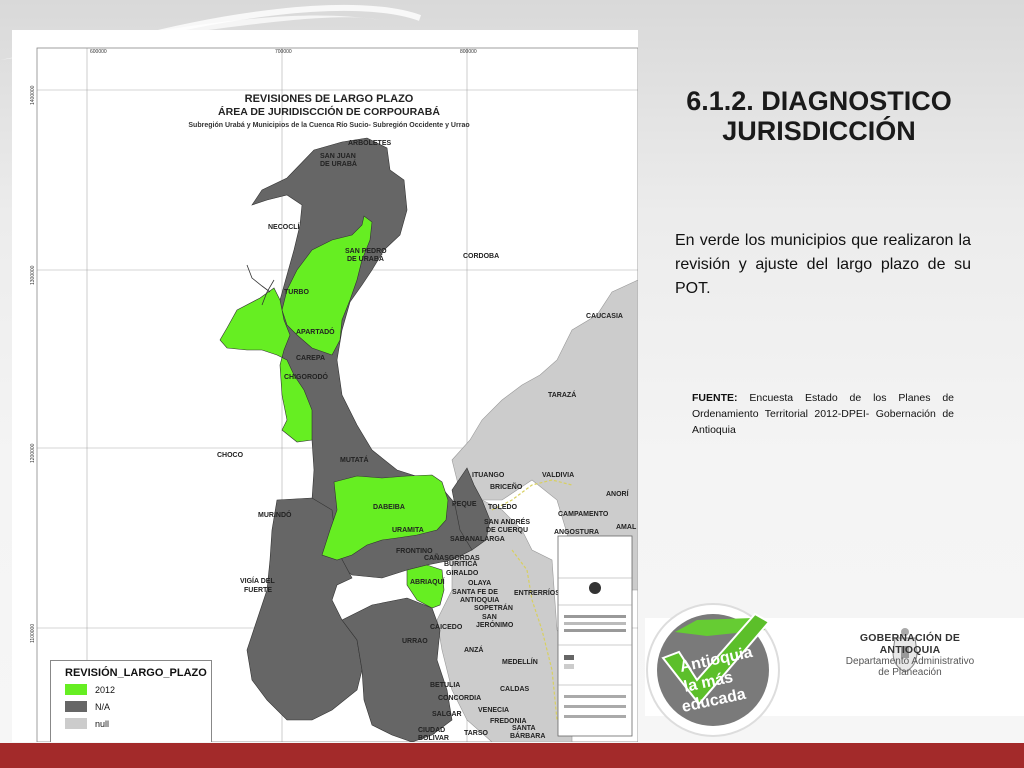 This screenshot has width=1024, height=768. I want to click on label-vigia-1: VIGÍA DEL, so click(257, 580).